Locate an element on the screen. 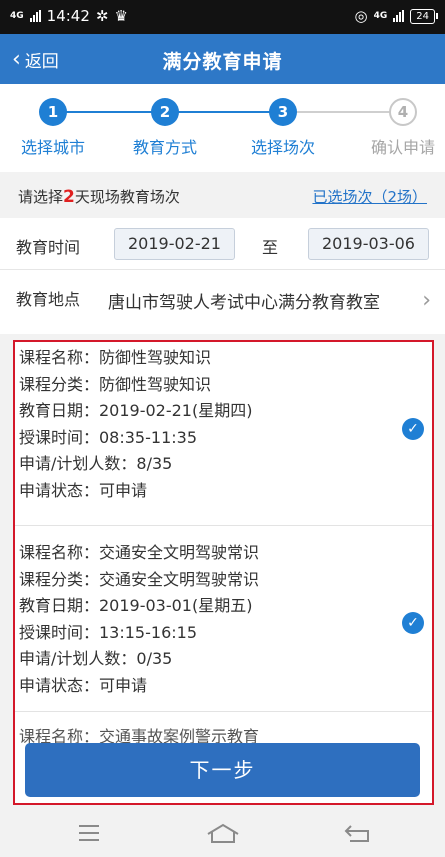 Image resolution: width=445 pixels, height=857 pixels. crown-icon: ♛ is located at coordinates (121, 16).